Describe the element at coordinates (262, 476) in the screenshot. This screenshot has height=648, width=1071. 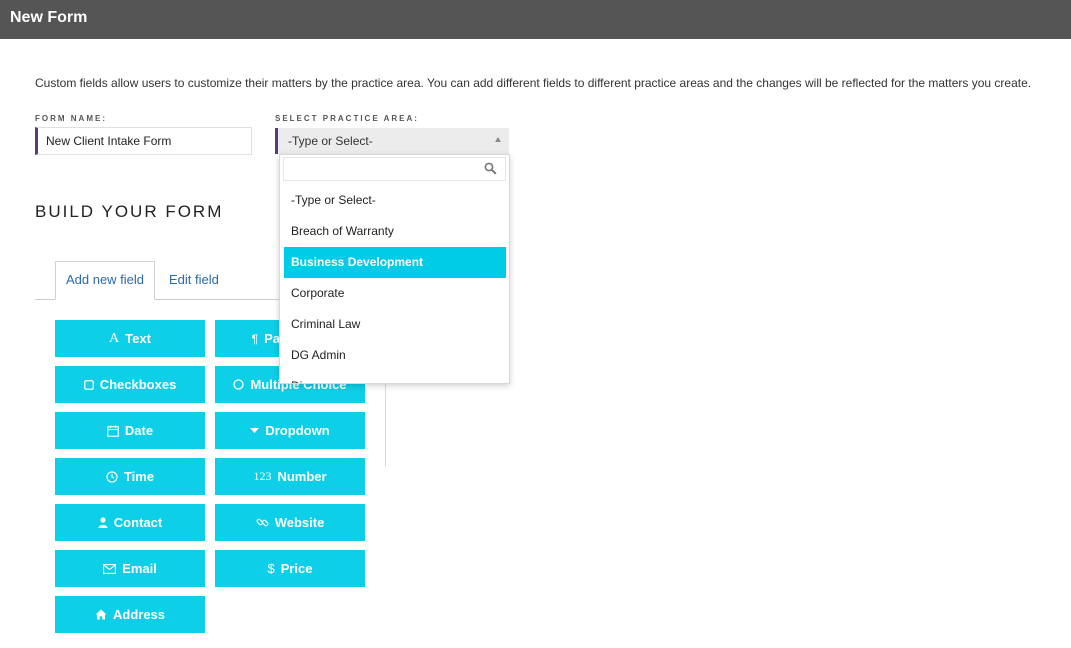
I see `number-icon: 123` at that location.